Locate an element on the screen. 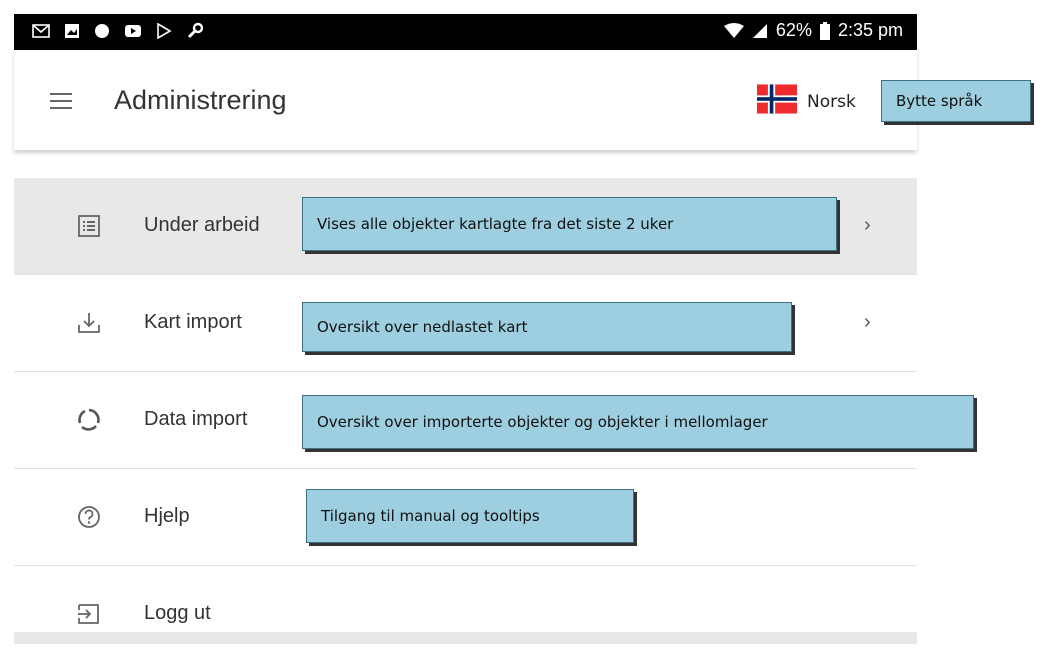  menu-item-label: Under arbeid is located at coordinates (202, 225).